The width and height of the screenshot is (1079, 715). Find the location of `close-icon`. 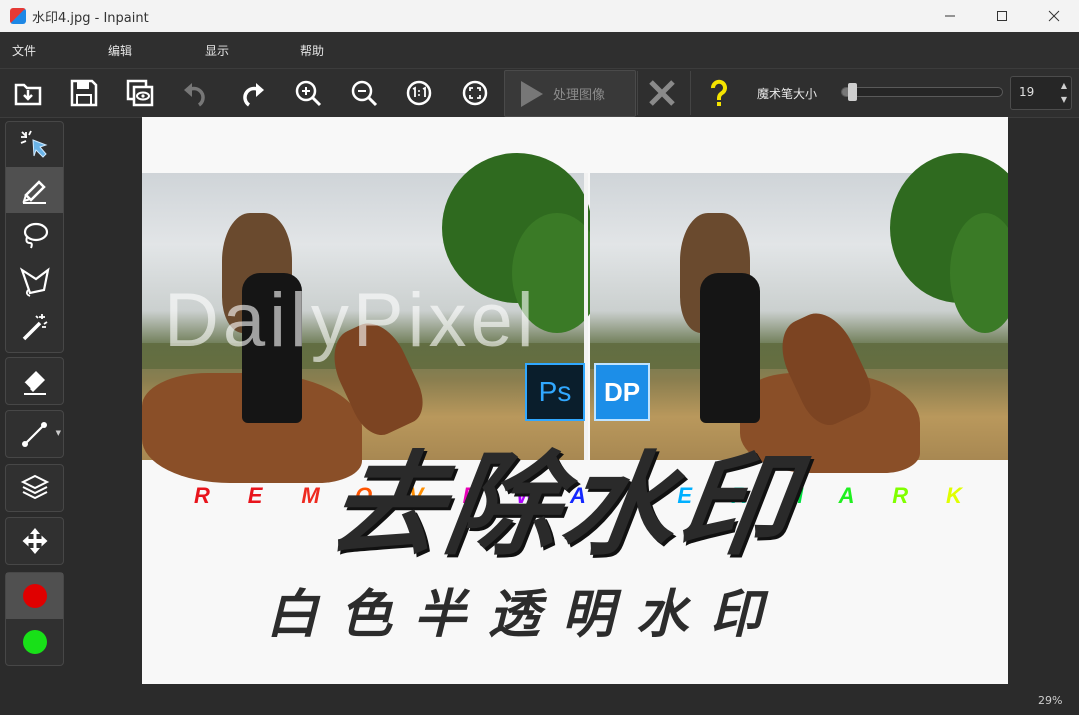

close-icon is located at coordinates (1054, 16).